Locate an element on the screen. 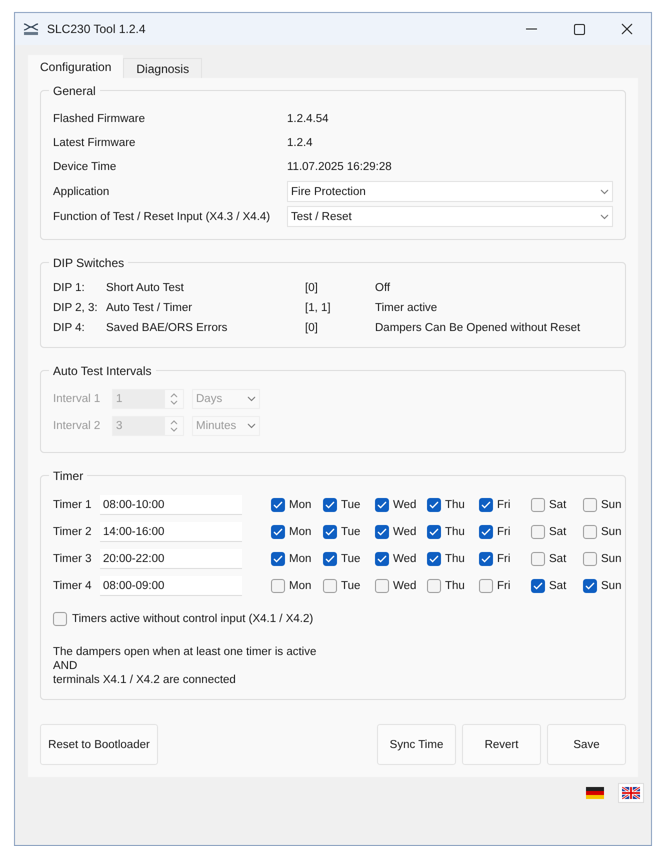 The width and height of the screenshot is (659, 846). dropdown: Fire Protection is located at coordinates (450, 191).